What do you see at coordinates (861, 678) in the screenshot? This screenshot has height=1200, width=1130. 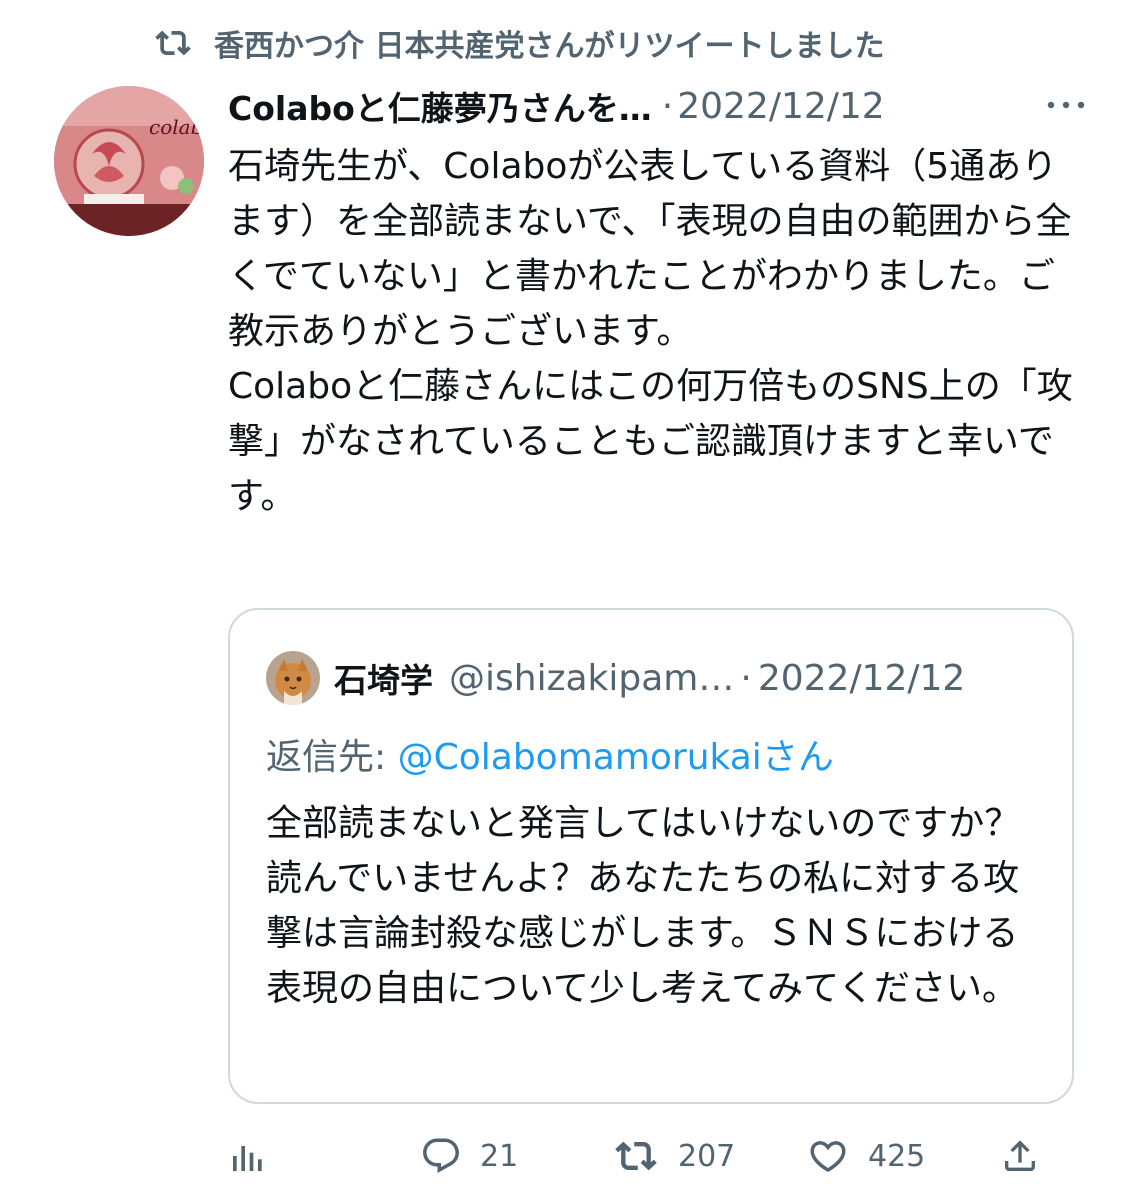 I see `quoted-tweet-date: 2022/12/12` at bounding box center [861, 678].